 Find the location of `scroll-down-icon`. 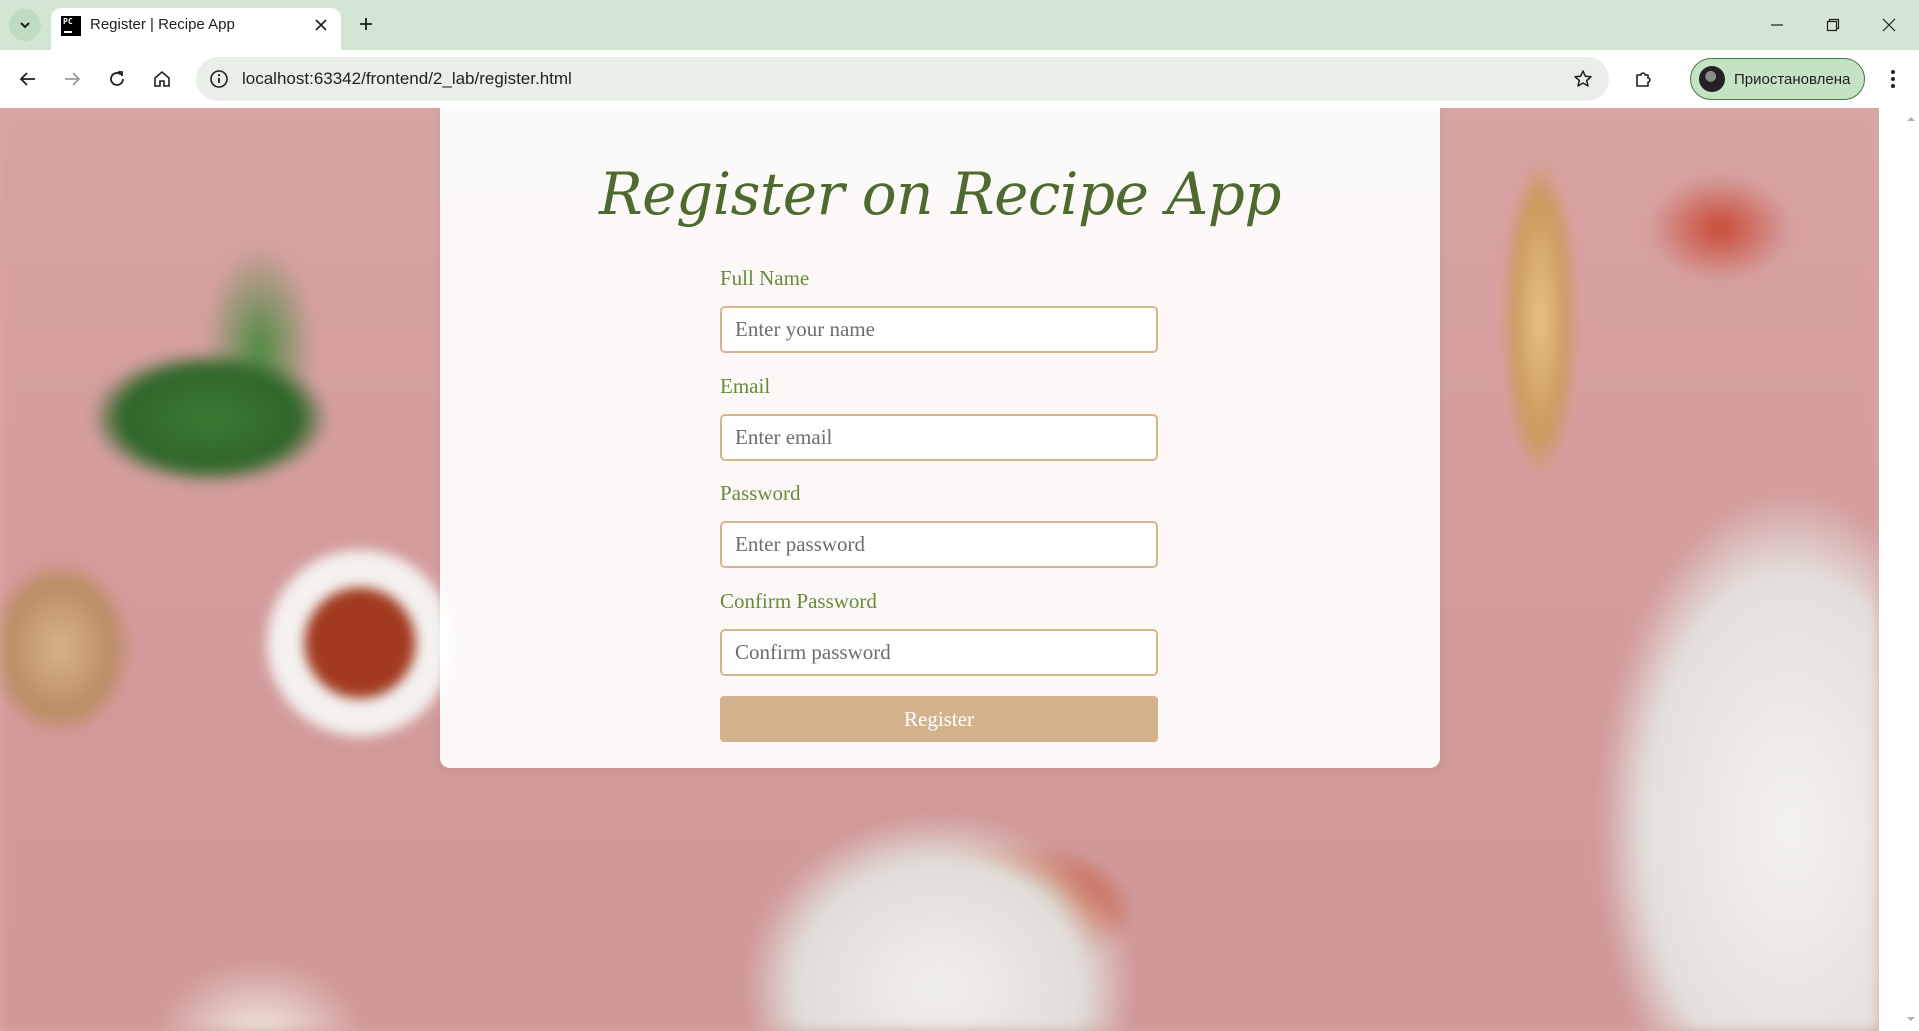

scroll-down-icon is located at coordinates (1911, 1019).